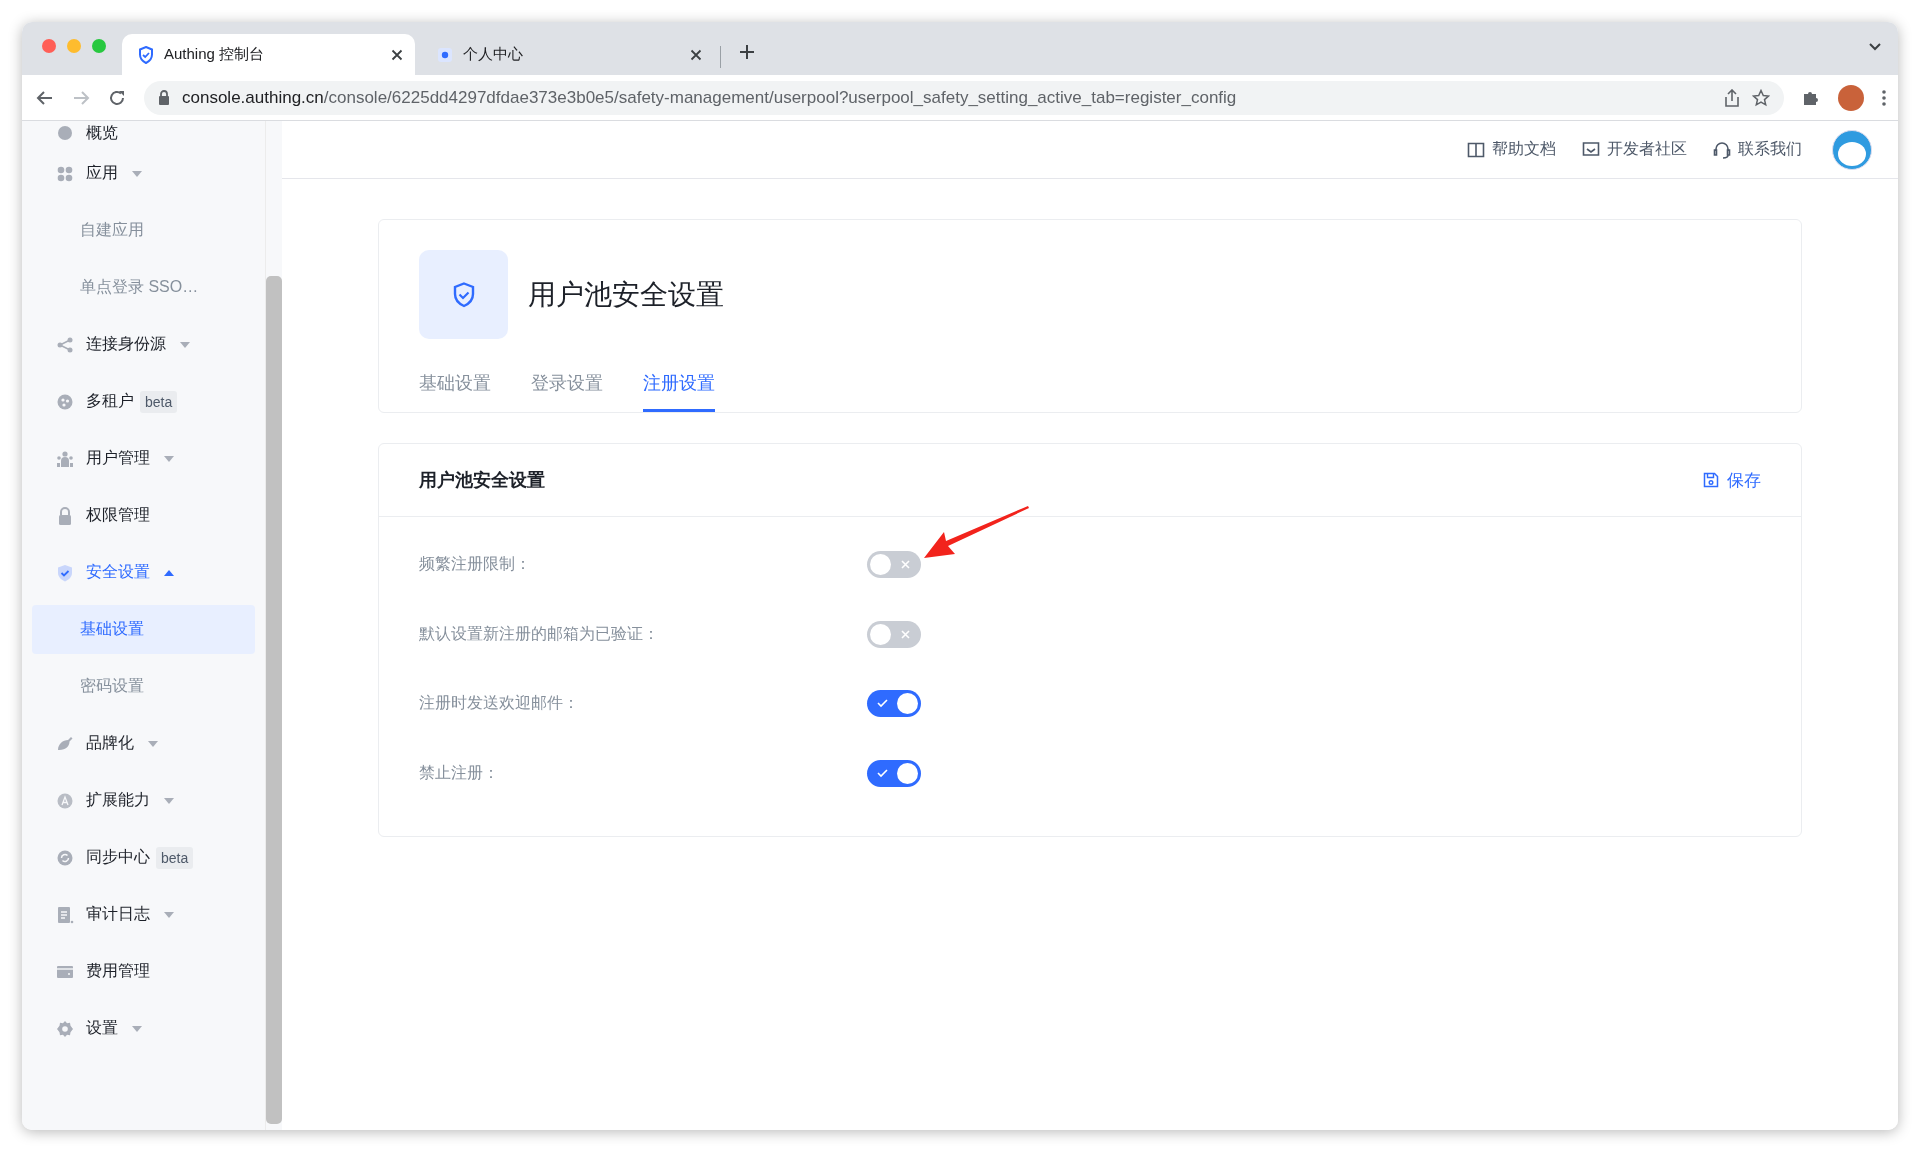 This screenshot has width=1920, height=1153. Describe the element at coordinates (65, 857) in the screenshot. I see `sync-icon` at that location.